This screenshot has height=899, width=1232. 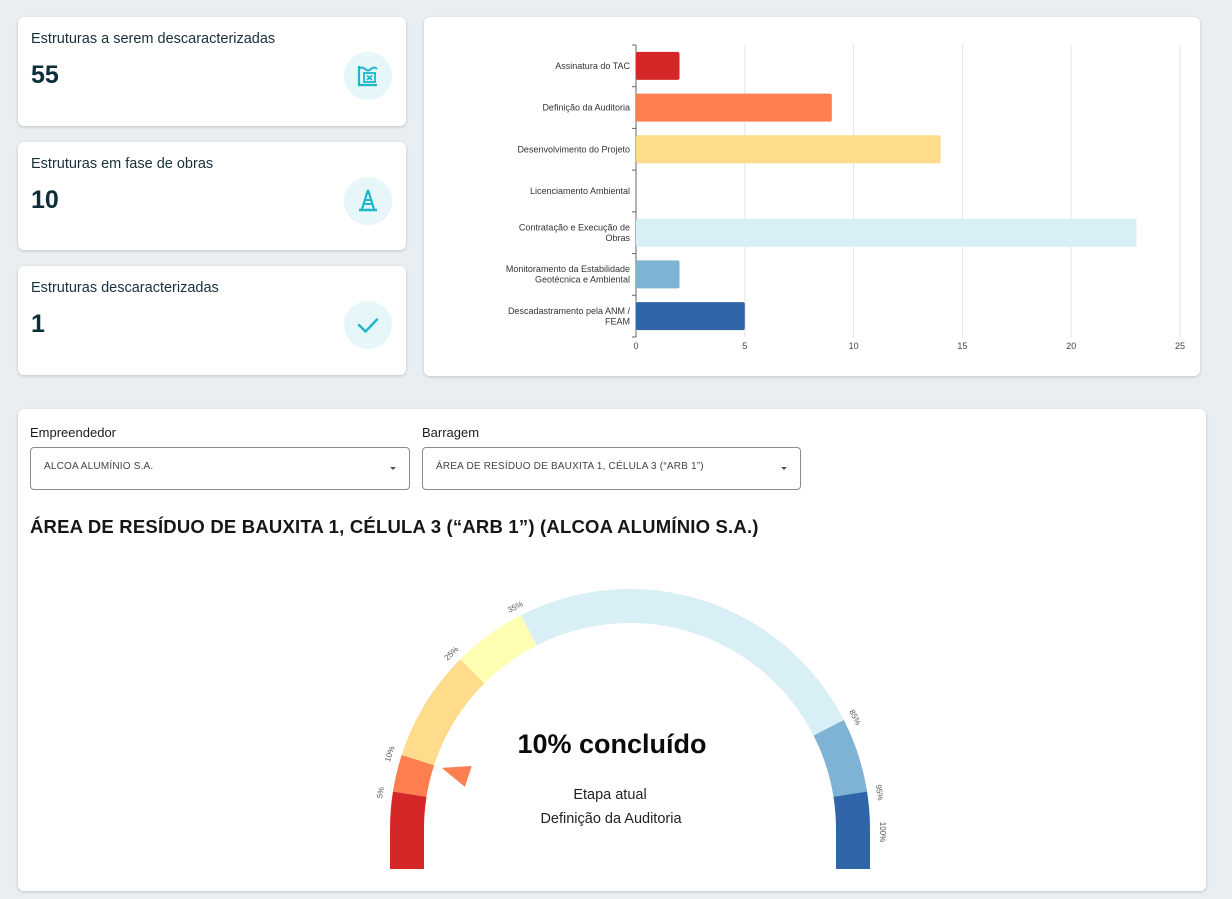 What do you see at coordinates (38, 324) in the screenshot?
I see `stat-value: 1` at bounding box center [38, 324].